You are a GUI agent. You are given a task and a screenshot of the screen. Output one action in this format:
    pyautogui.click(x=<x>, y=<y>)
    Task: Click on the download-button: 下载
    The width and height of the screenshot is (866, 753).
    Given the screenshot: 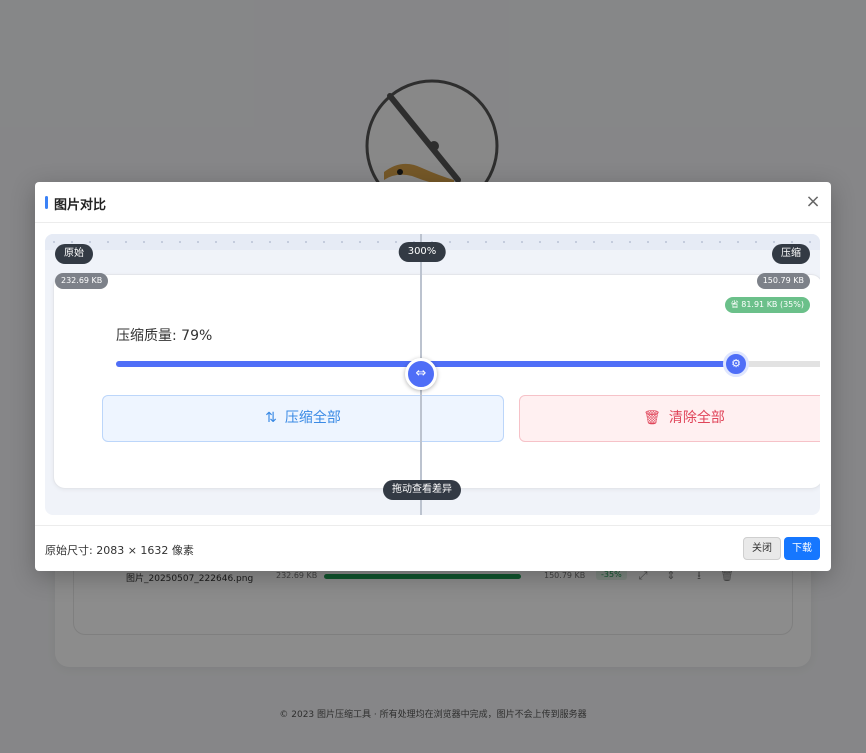 What is the action you would take?
    pyautogui.click(x=802, y=548)
    